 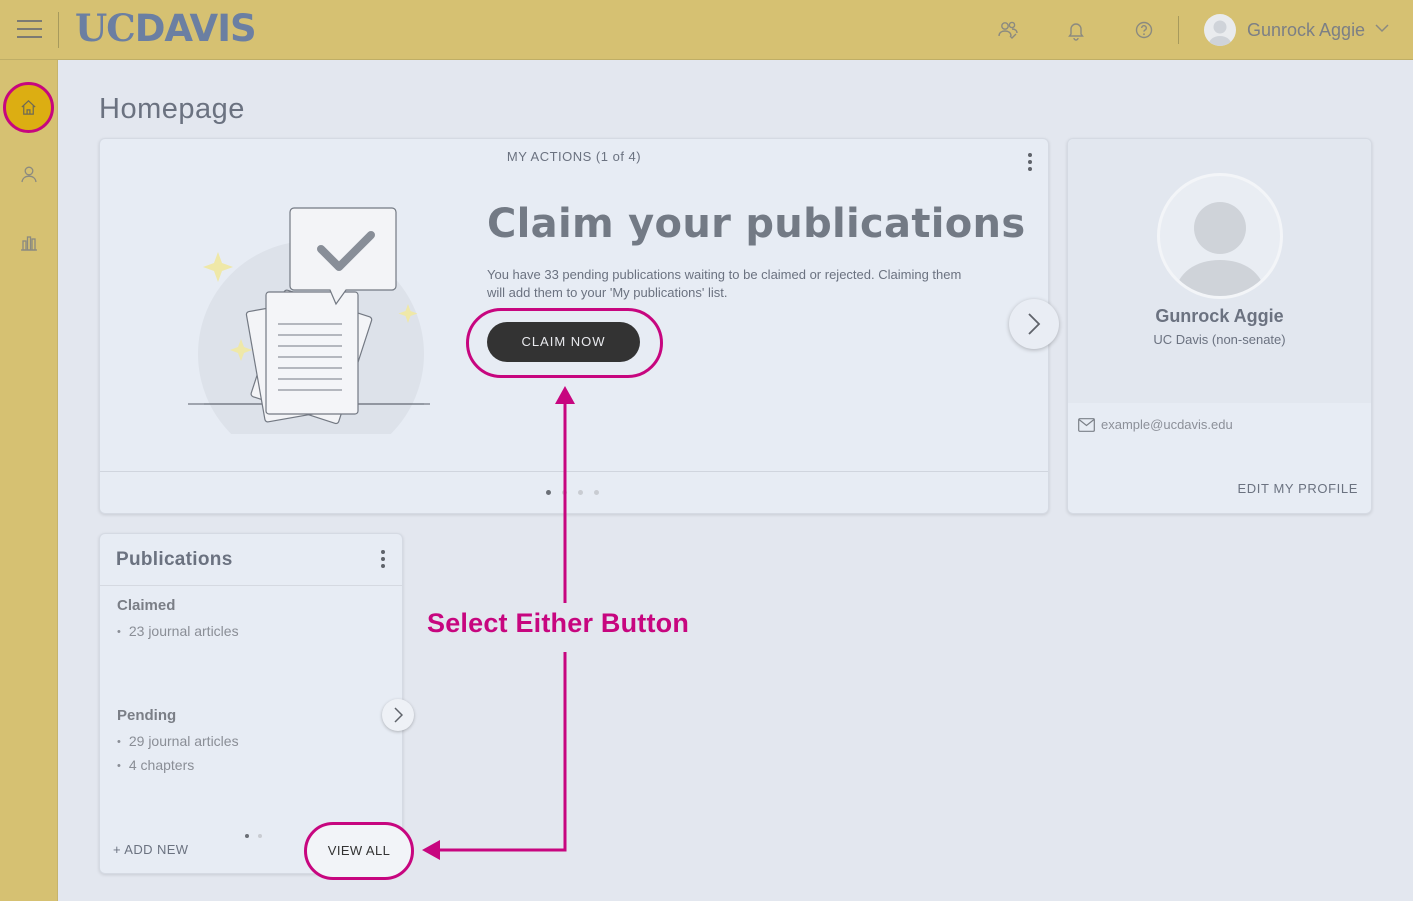 I want to click on actions-more-icon, so click(x=1030, y=163).